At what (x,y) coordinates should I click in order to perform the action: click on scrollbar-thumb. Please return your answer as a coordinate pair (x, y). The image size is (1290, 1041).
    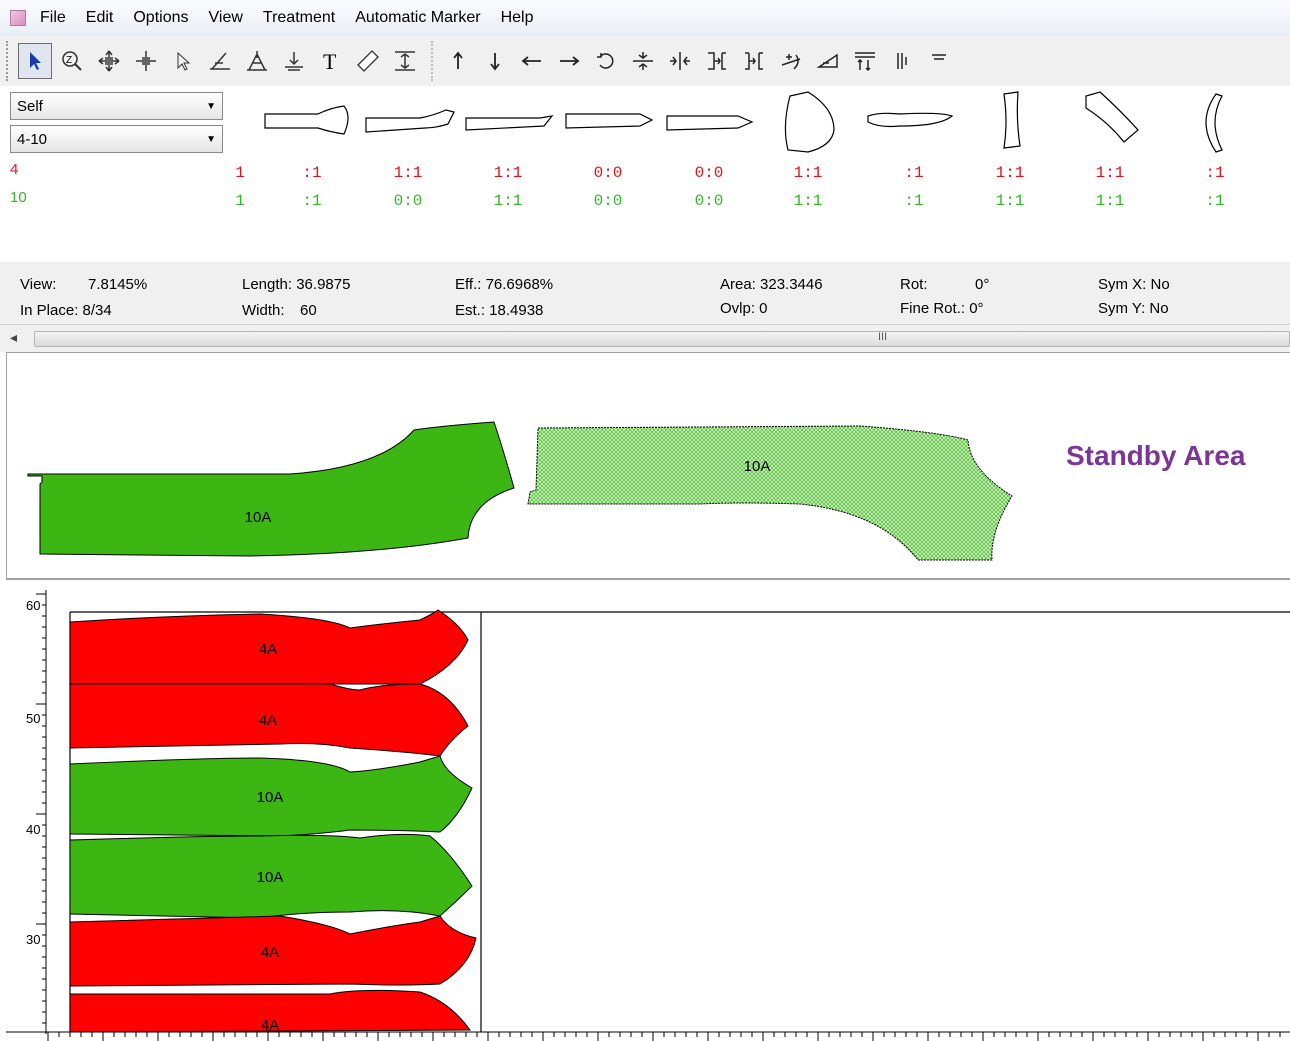
    Looking at the image, I should click on (662, 339).